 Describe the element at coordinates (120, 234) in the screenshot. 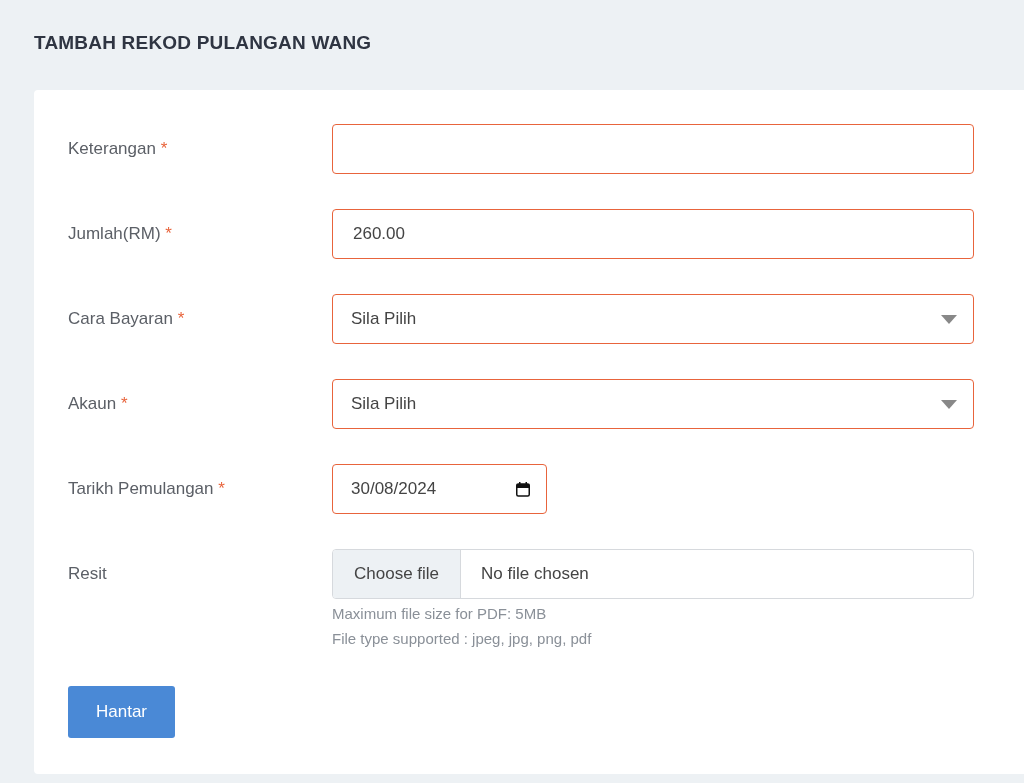

I see `field-label: Jumlah(RM) *` at that location.